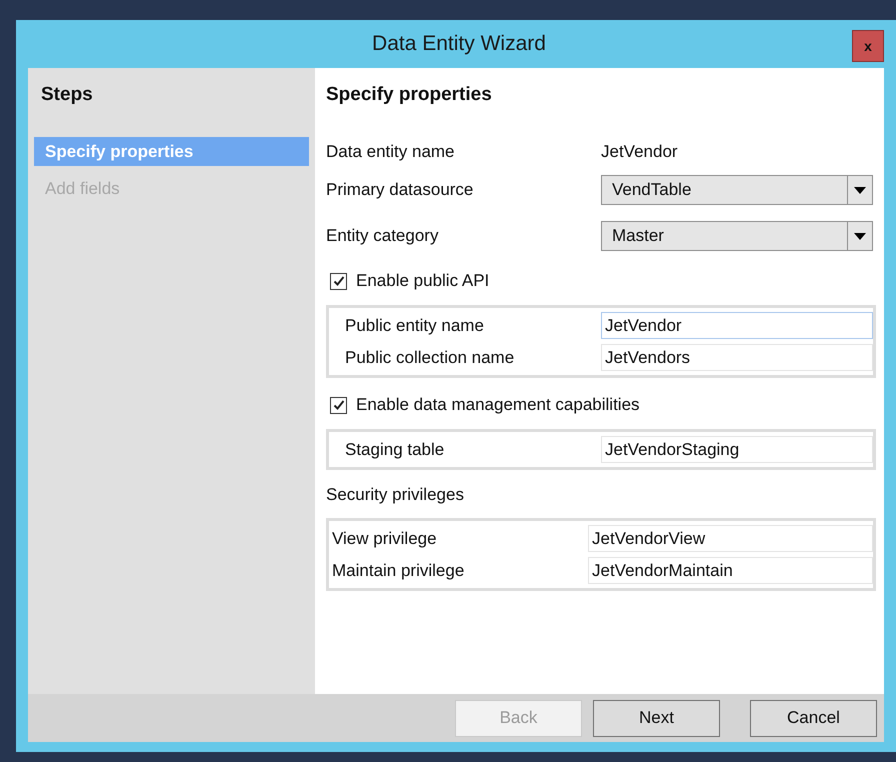 This screenshot has height=762, width=896. I want to click on dropdown: VendTable, so click(737, 190).